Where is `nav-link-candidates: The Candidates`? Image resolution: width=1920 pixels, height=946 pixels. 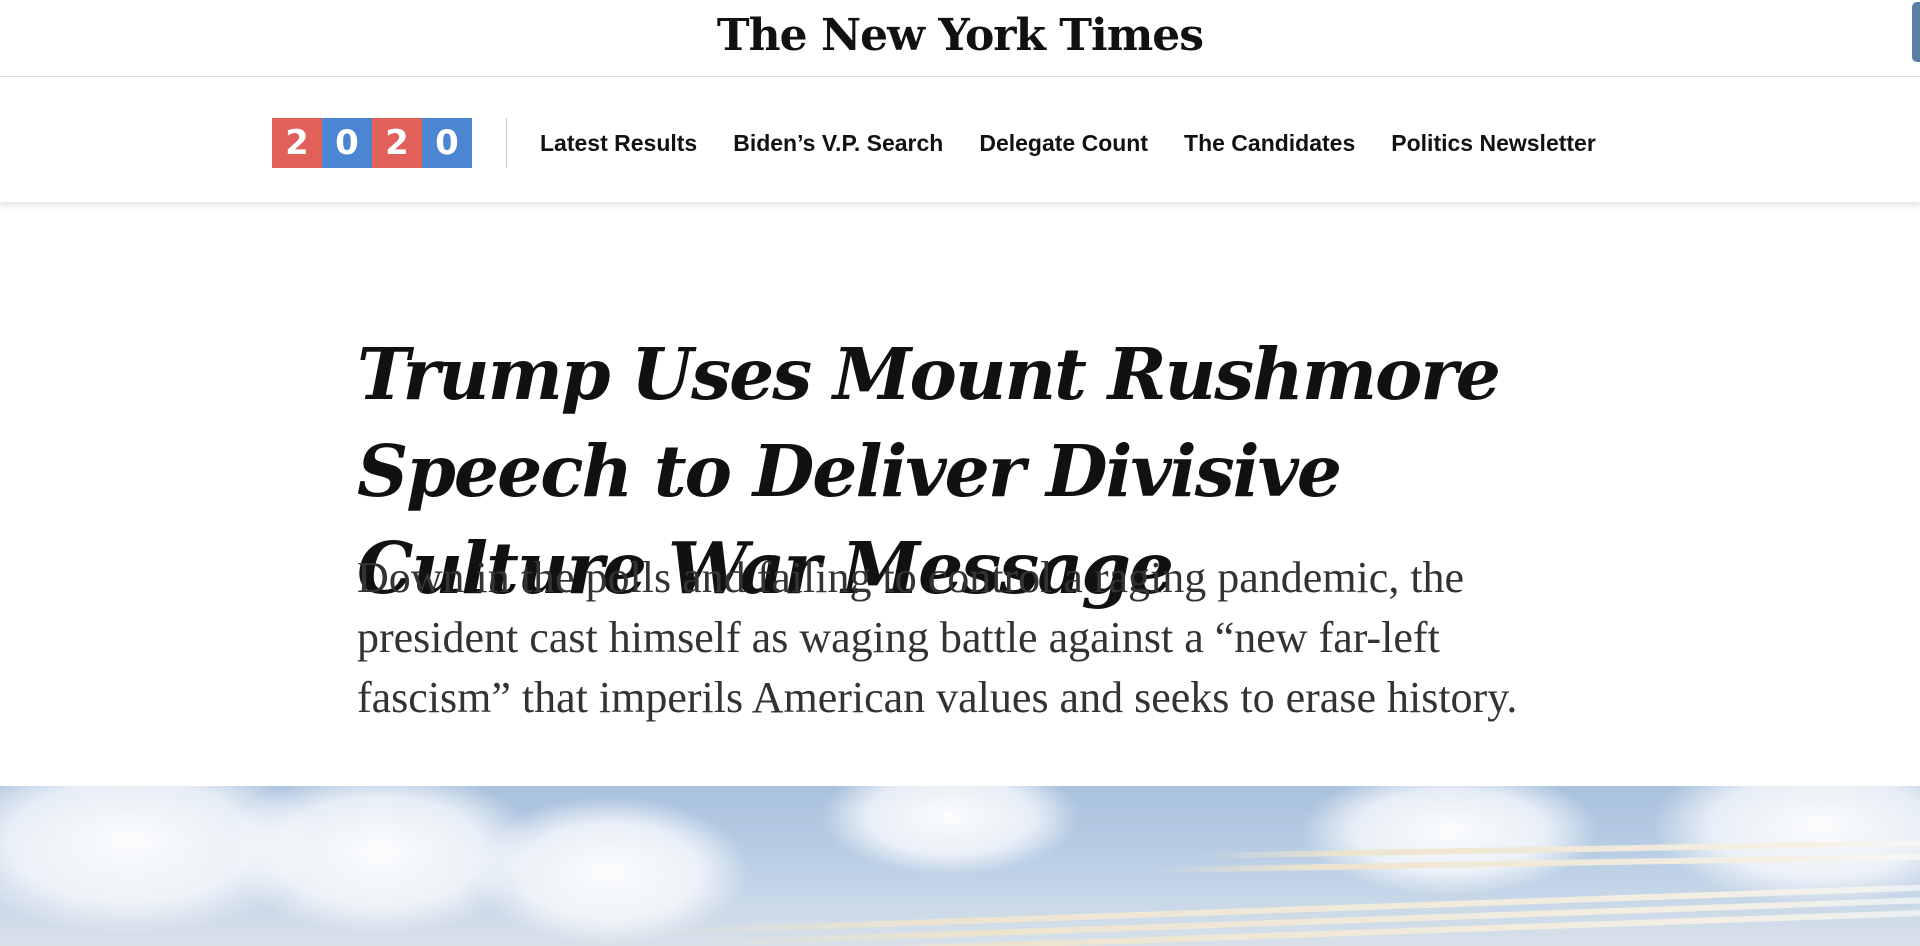
nav-link-candidates: The Candidates is located at coordinates (1269, 143).